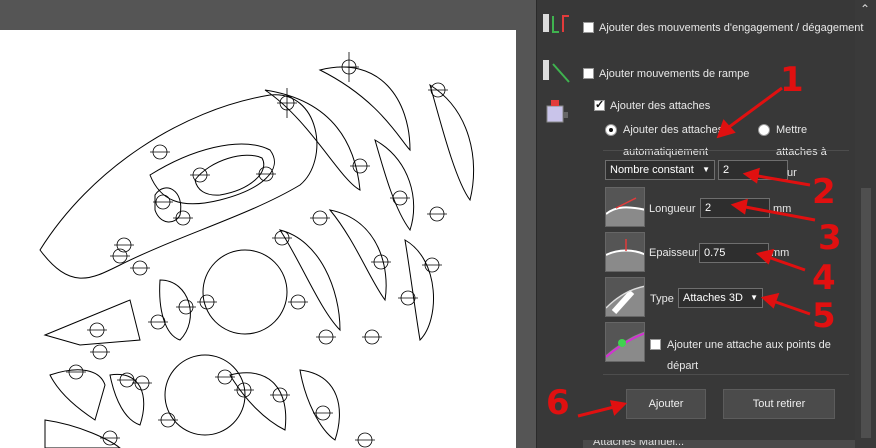 The image size is (876, 448). Describe the element at coordinates (824, 316) in the screenshot. I see `annotation-5: 5` at that location.